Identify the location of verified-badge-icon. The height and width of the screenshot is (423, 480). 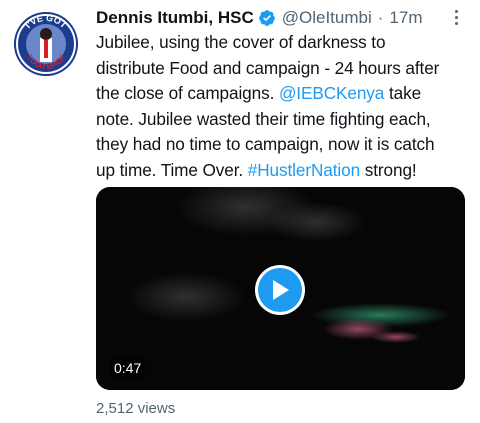
(267, 18).